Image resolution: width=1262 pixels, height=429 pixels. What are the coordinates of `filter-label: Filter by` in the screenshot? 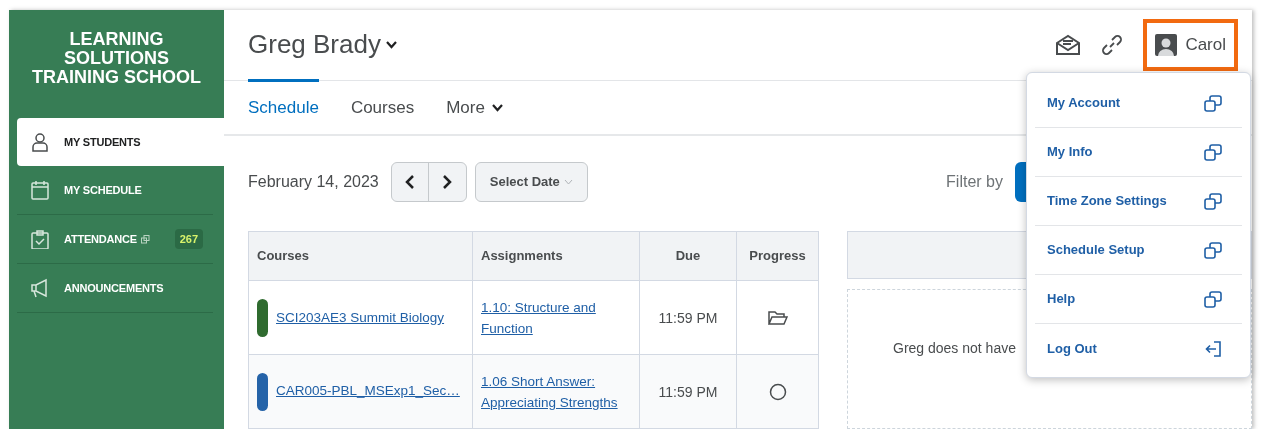 It's located at (974, 181).